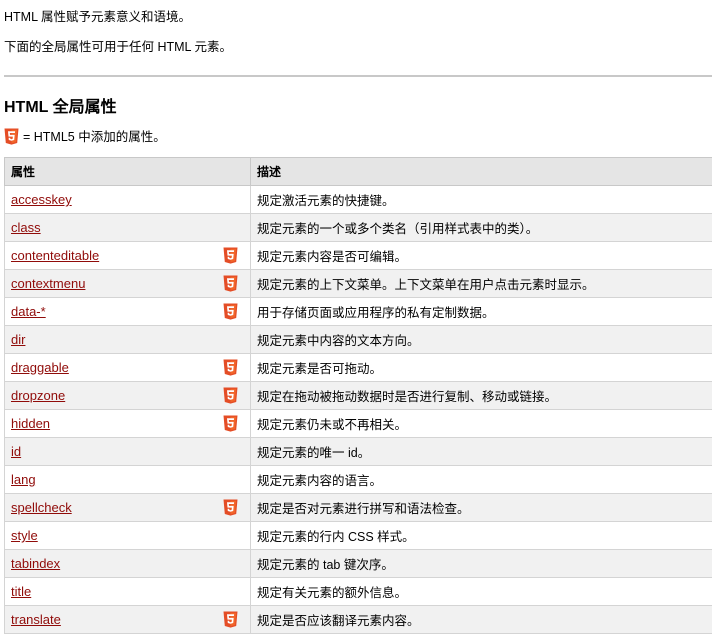  Describe the element at coordinates (97, 17) in the screenshot. I see `intro-line-1: HTML 属性赋予元素意义和语境。` at that location.